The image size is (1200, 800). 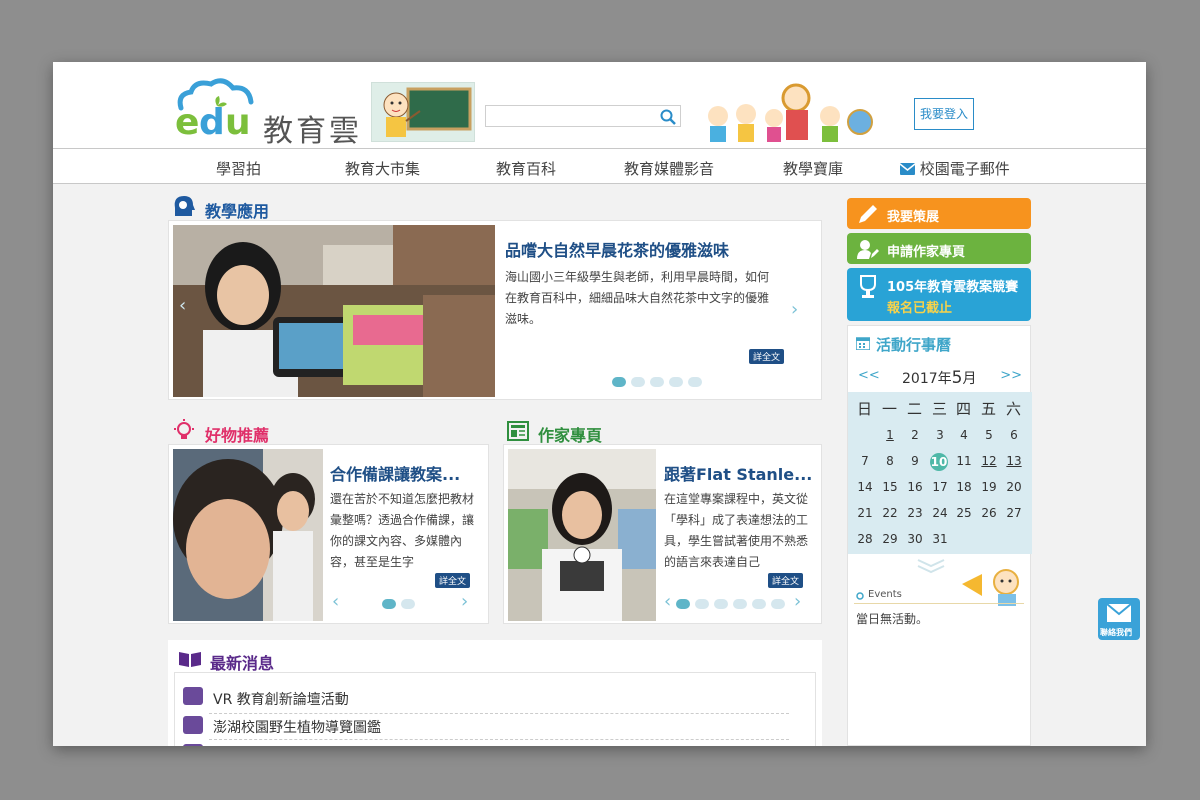 I want to click on calendar-day: 5, so click(x=989, y=435).